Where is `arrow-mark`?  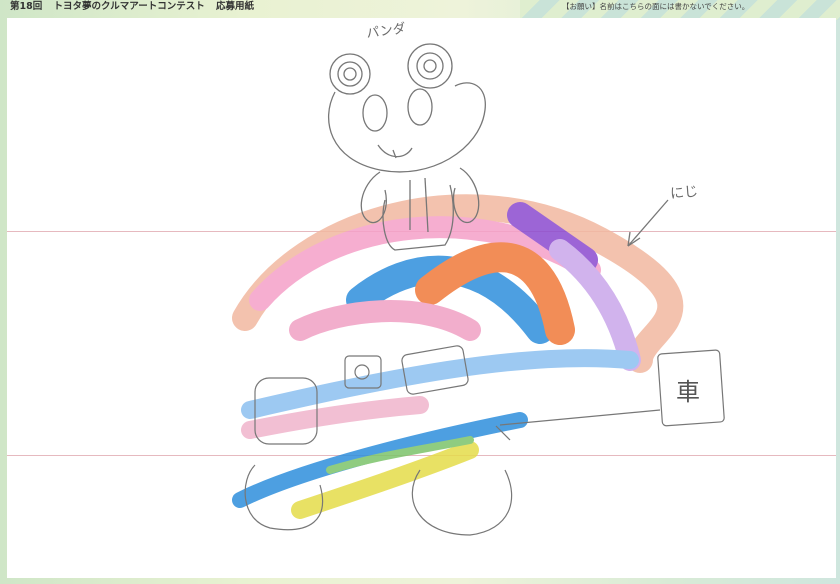 arrow-mark is located at coordinates (648, 223).